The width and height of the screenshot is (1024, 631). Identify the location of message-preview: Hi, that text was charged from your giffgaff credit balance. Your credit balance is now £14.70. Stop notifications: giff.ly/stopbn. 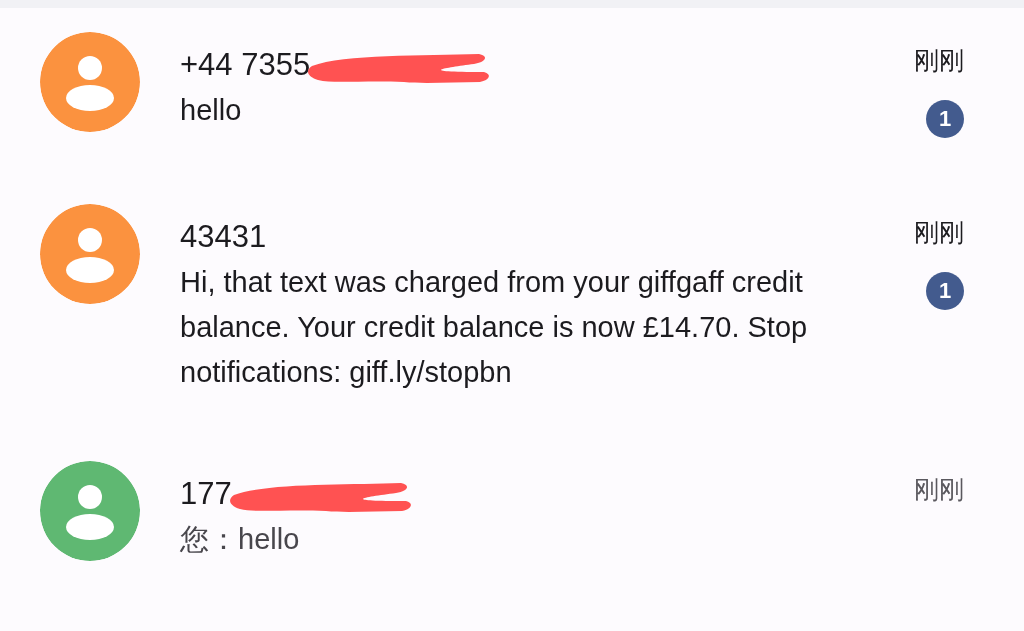
(494, 327).